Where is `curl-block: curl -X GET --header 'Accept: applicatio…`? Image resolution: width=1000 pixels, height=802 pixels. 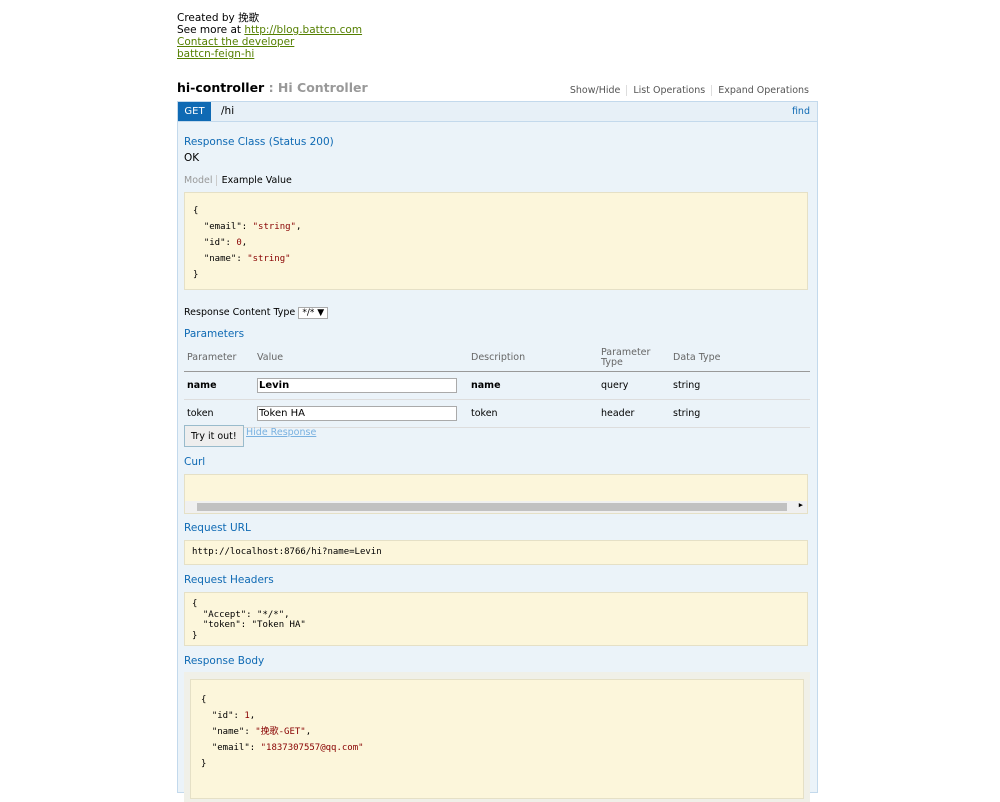
curl-block: curl -X GET --header 'Accept: applicatio… is located at coordinates (496, 494).